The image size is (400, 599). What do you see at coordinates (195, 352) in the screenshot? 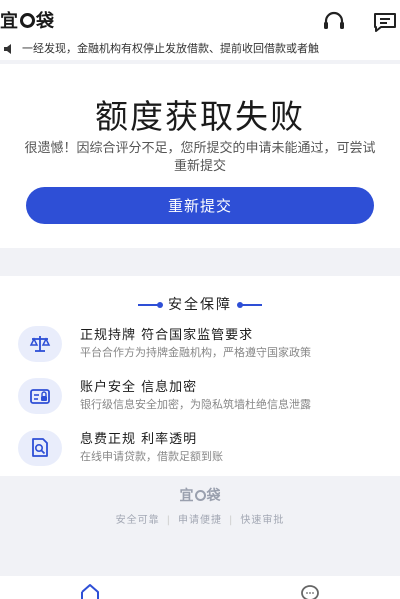
I see `feature-desc: 平台合作方为持牌金融机构，严格遵守国家政策` at bounding box center [195, 352].